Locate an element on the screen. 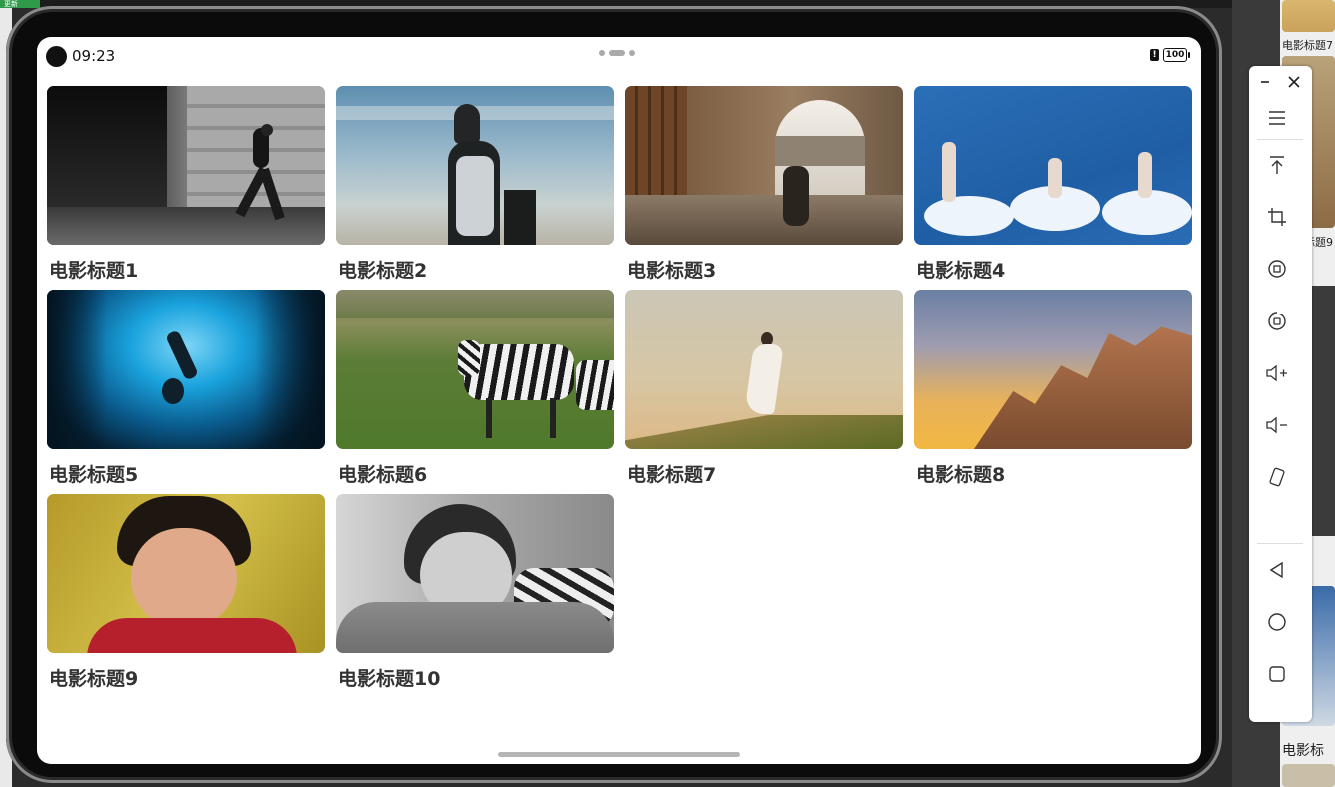 The height and width of the screenshot is (787, 1335). movie-card: 电影标题6 is located at coordinates (475, 388).